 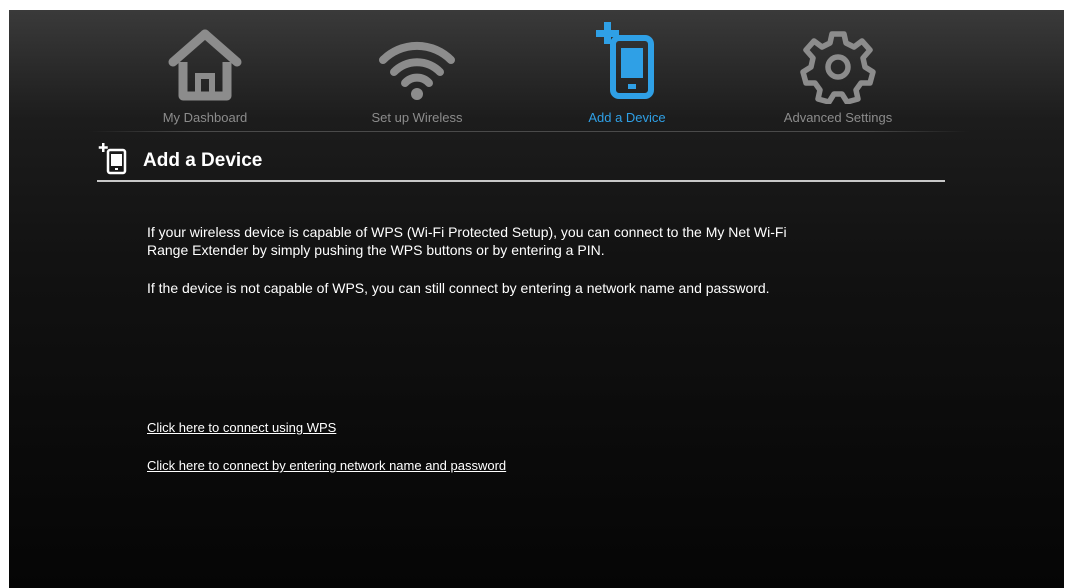 I want to click on page-title: Add a Device, so click(x=203, y=160).